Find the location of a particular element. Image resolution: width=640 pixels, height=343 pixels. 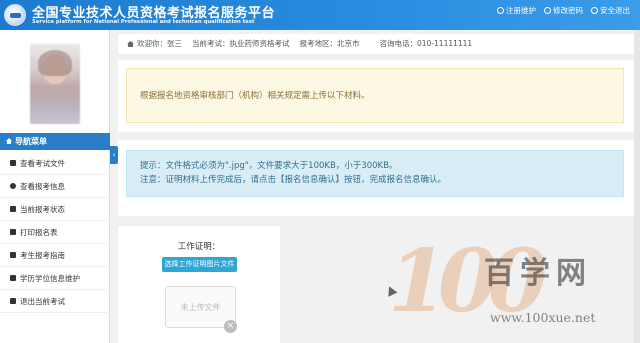

change-password-link: 修改密码 is located at coordinates (563, 10).